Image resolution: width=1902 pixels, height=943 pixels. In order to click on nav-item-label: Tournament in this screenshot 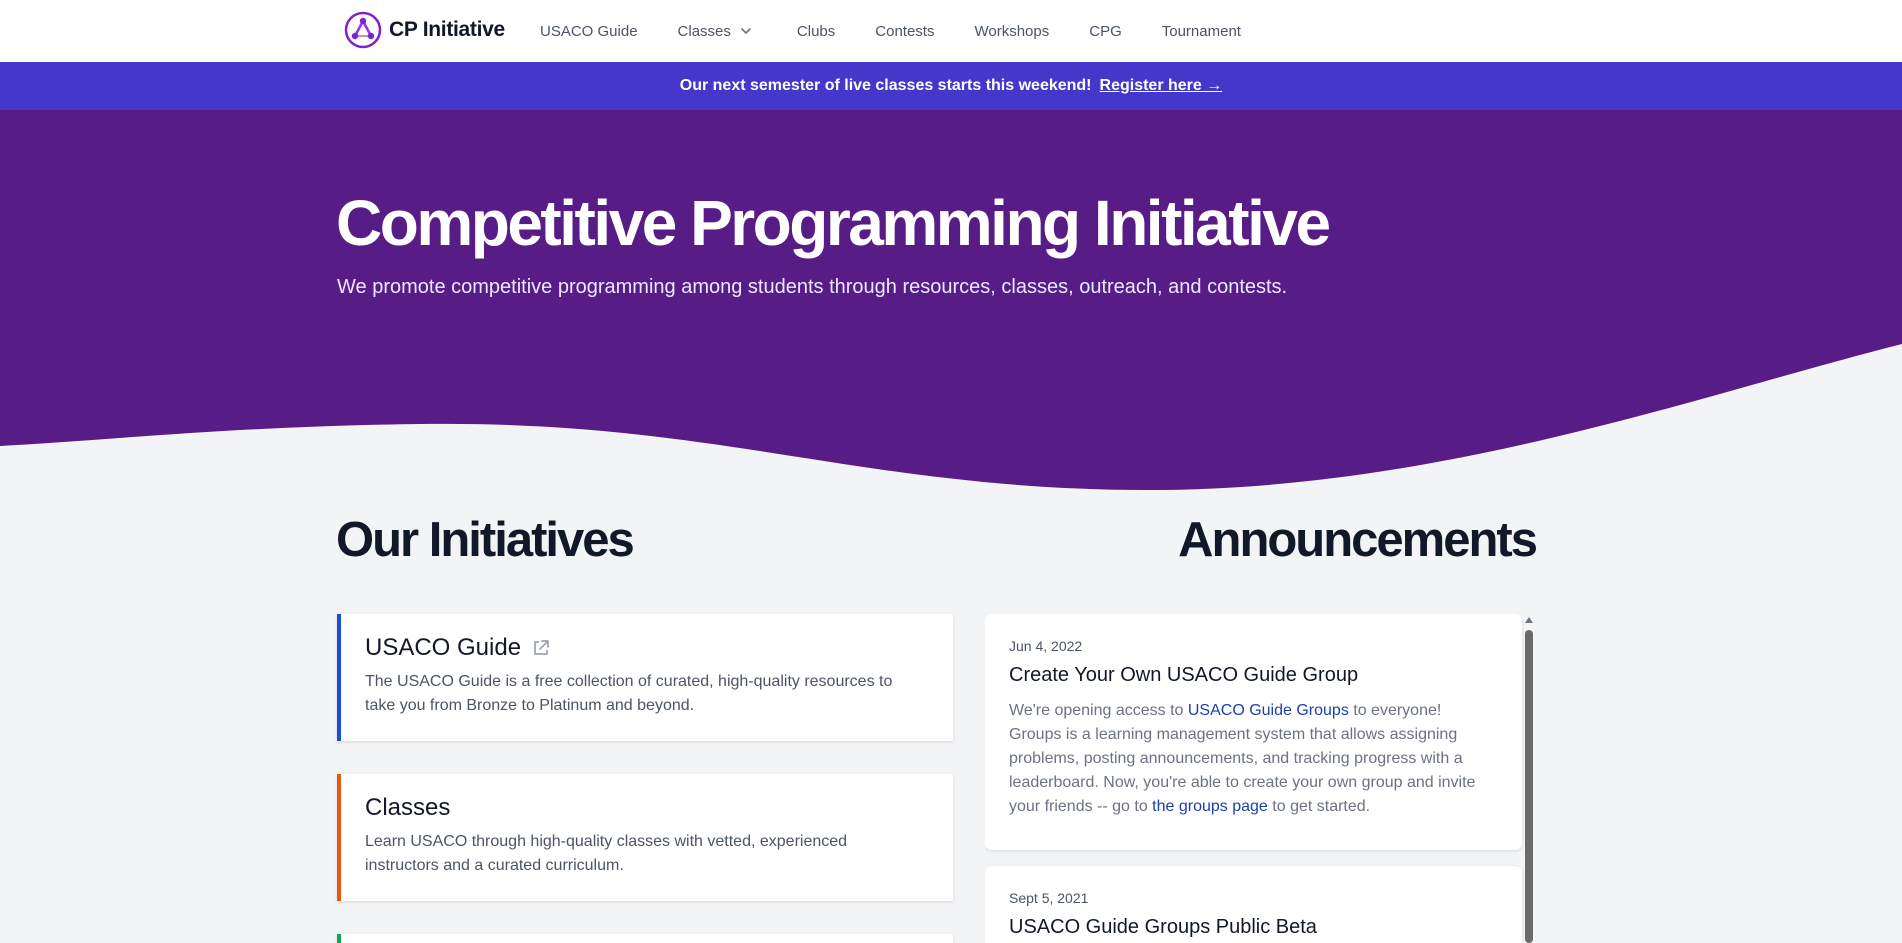, I will do `click(1201, 31)`.